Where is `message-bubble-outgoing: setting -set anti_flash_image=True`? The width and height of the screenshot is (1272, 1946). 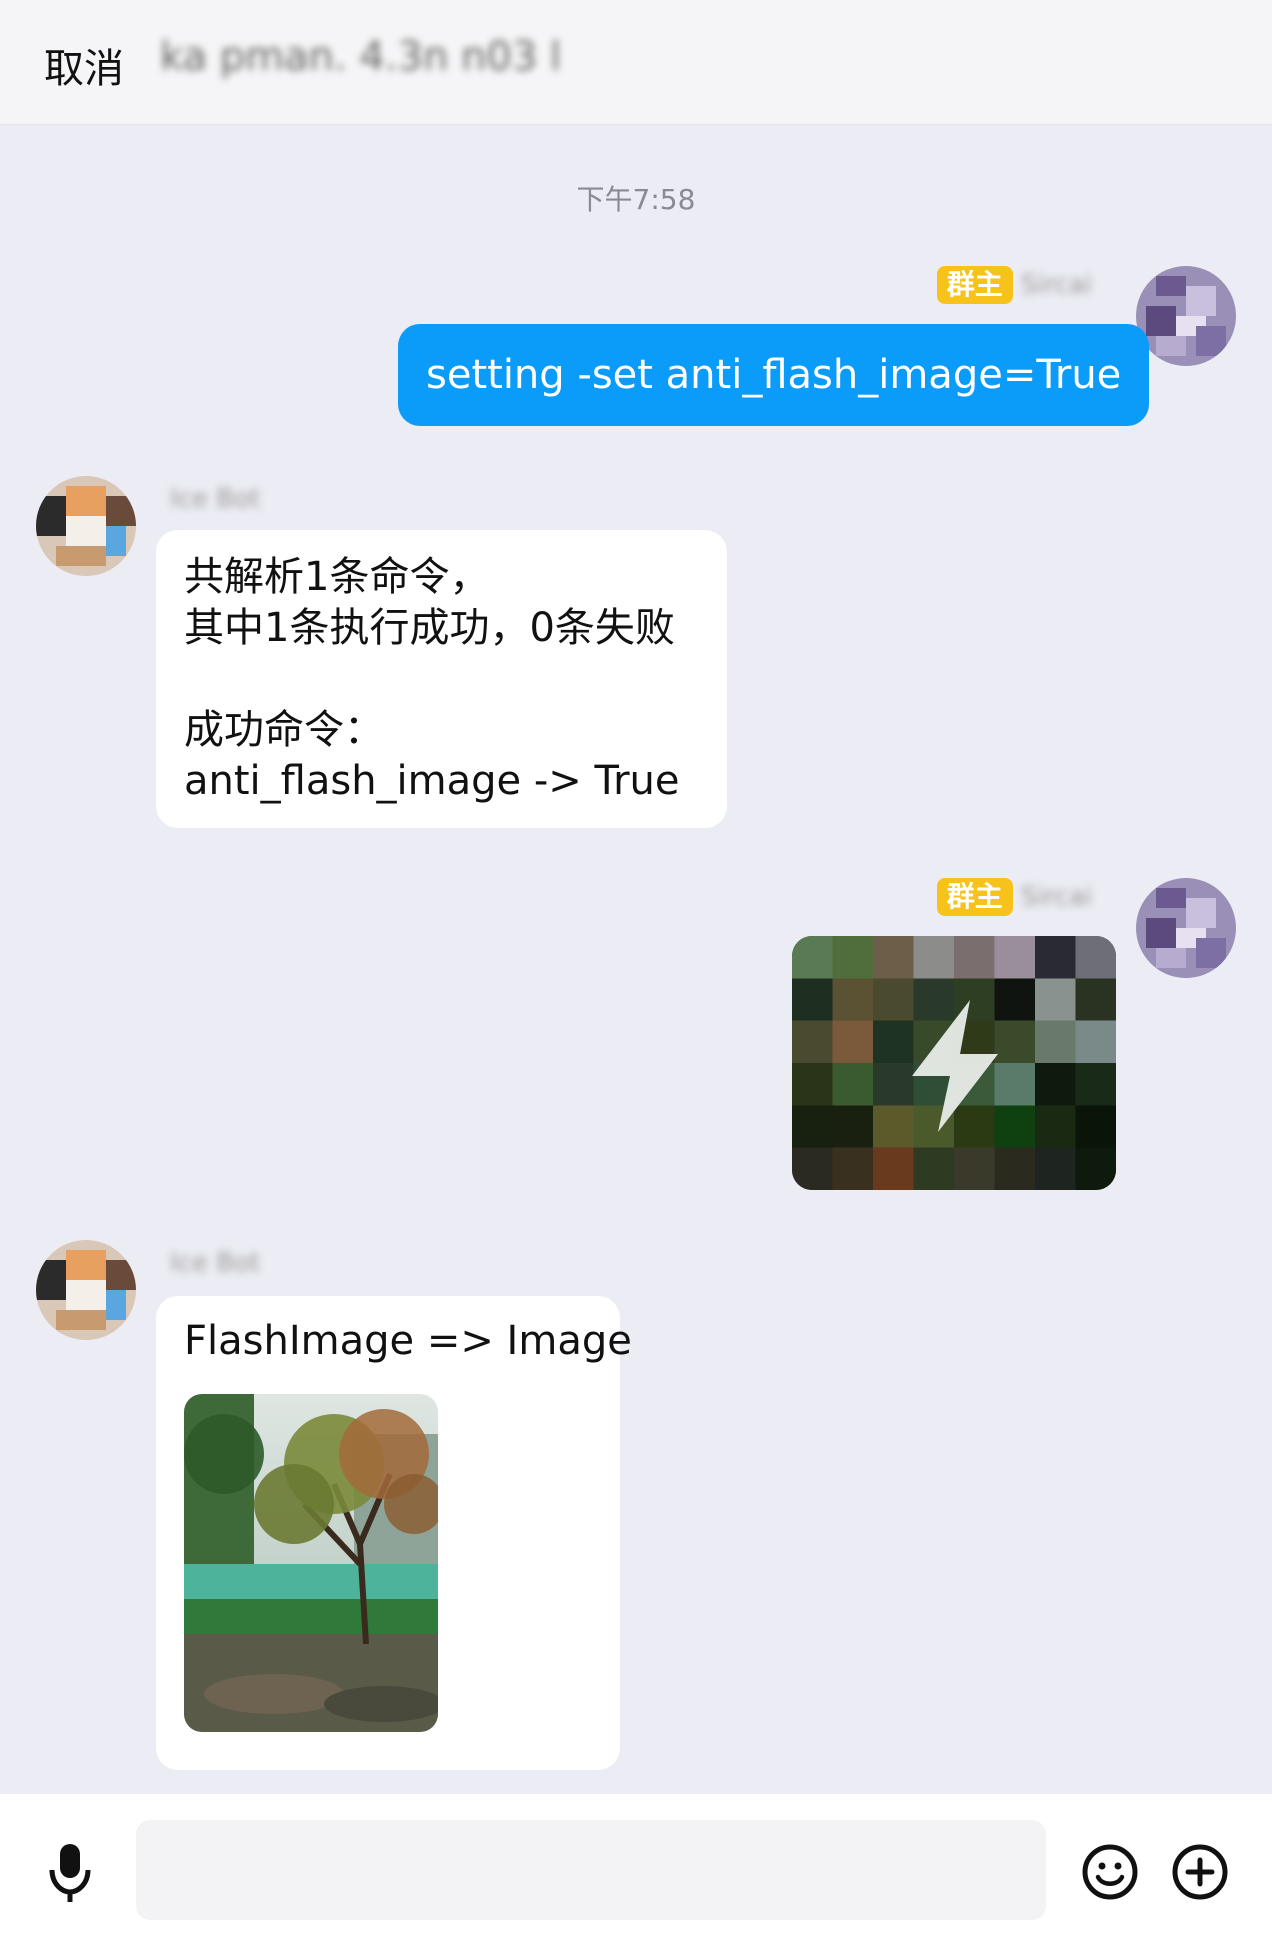
message-bubble-outgoing: setting -set anti_flash_image=True is located at coordinates (774, 375).